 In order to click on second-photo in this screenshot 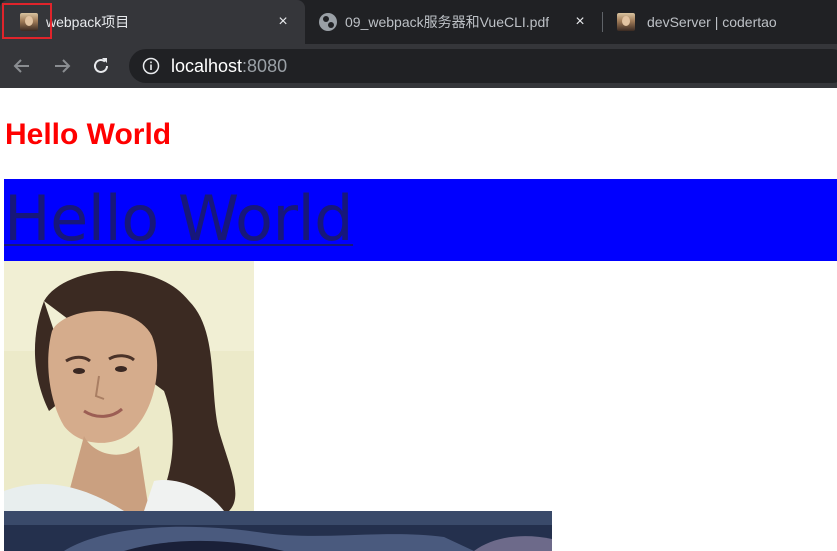, I will do `click(278, 531)`.